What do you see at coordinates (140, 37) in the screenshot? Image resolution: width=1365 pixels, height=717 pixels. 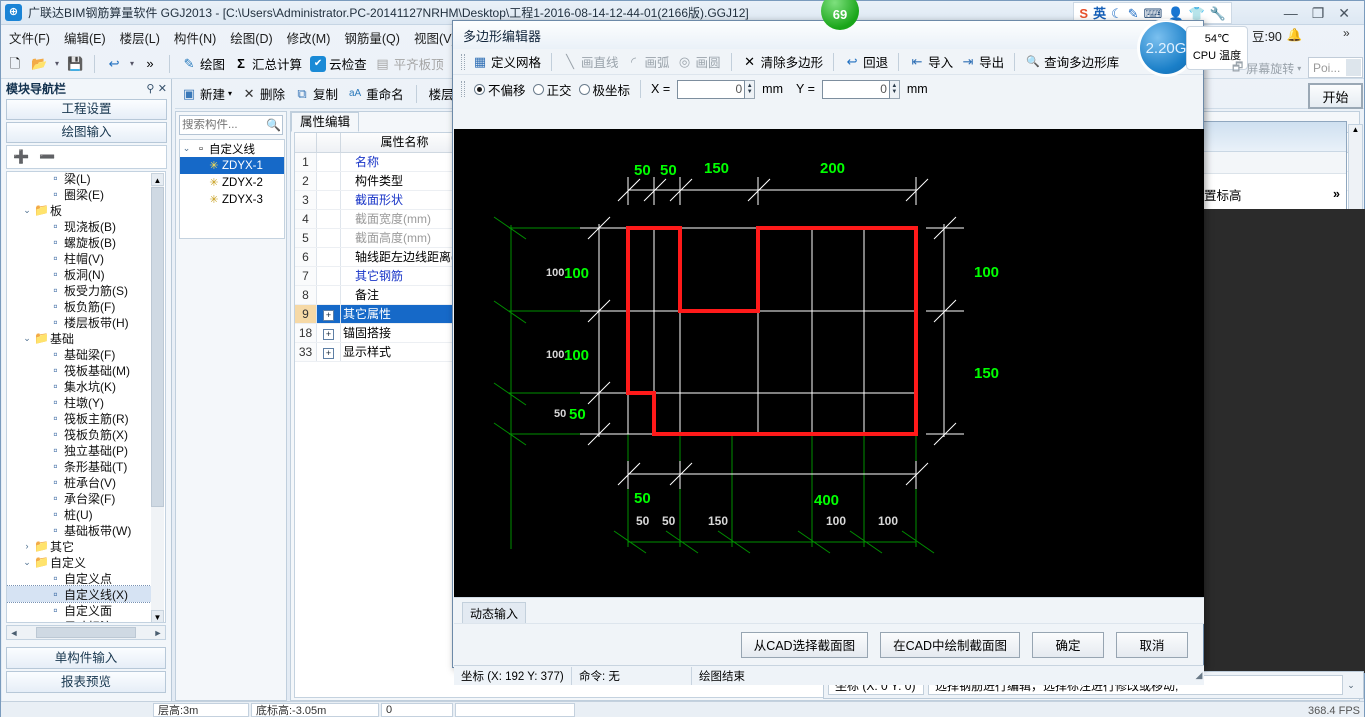 I see `menu-floor: 楼层(L)` at bounding box center [140, 37].